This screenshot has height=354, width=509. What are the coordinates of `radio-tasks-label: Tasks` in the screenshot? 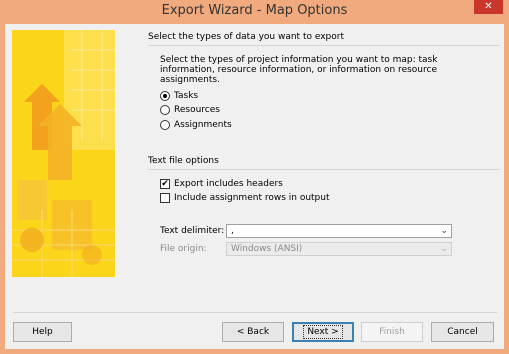 It's located at (186, 96).